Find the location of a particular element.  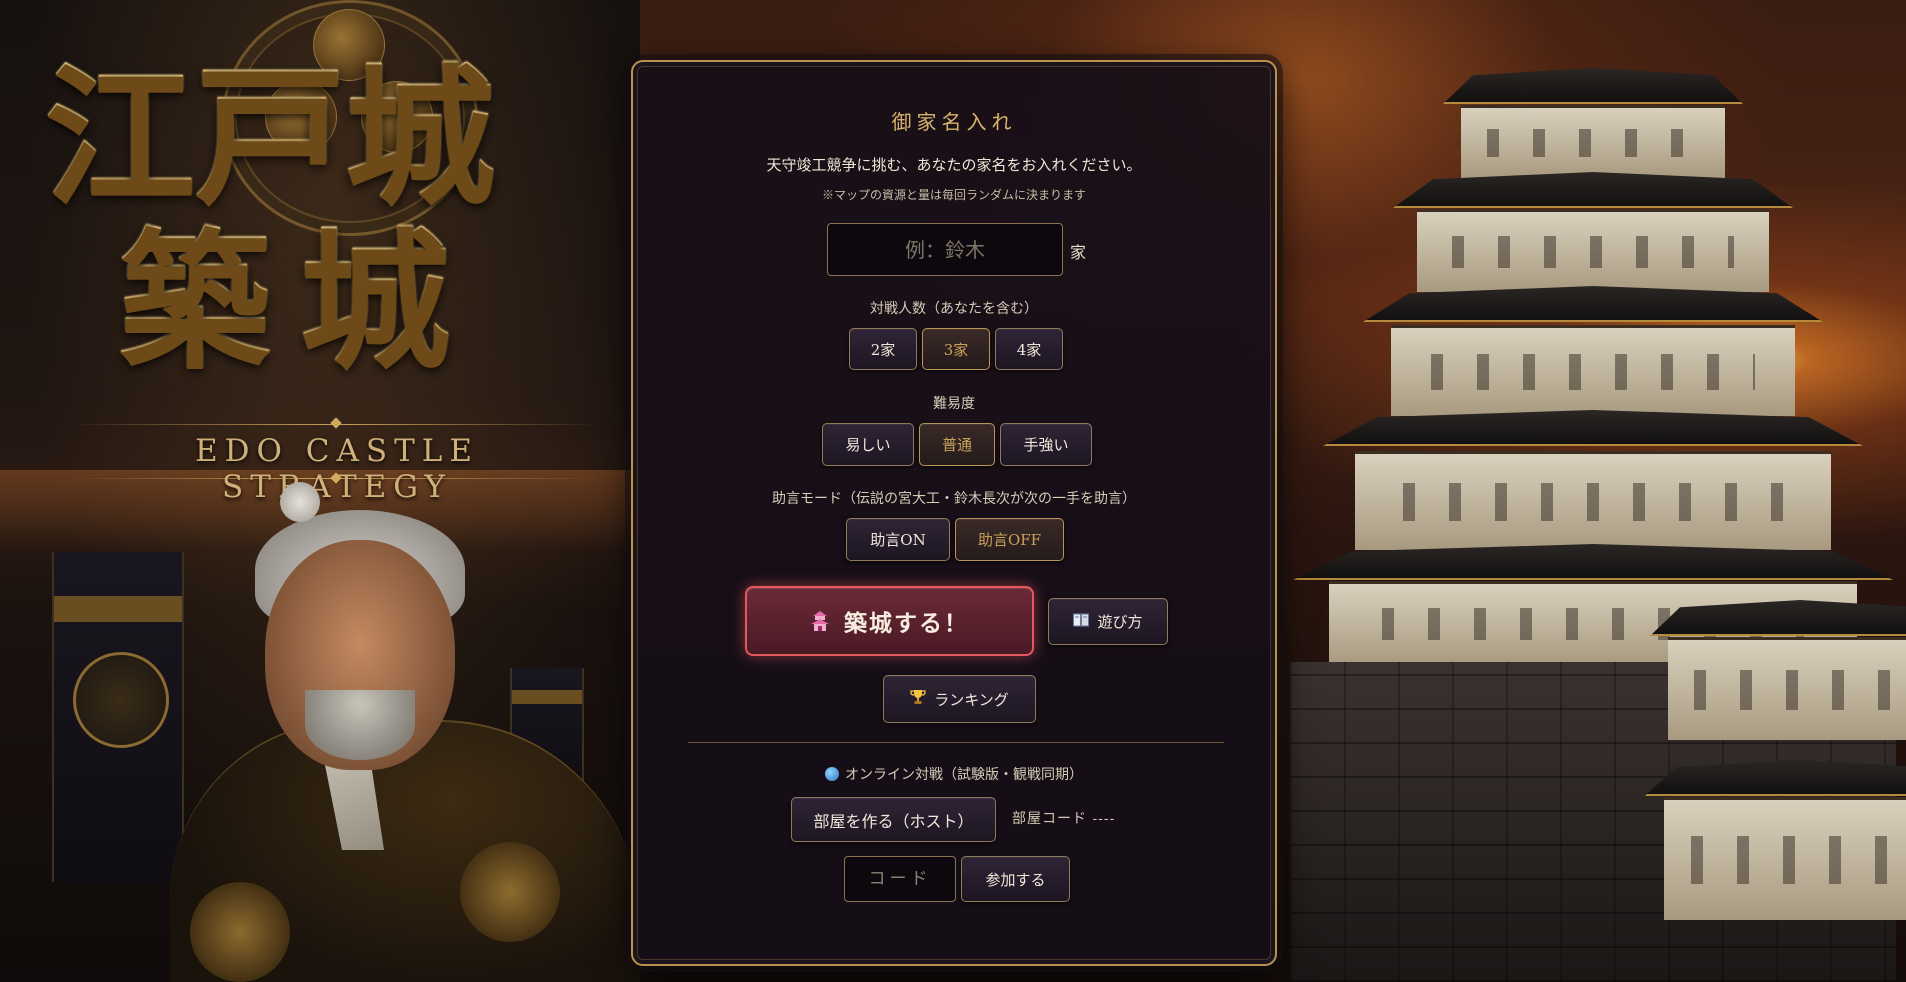

online-battle-text: オンライン対戦（試験版・観戦同期） is located at coordinates (964, 775).